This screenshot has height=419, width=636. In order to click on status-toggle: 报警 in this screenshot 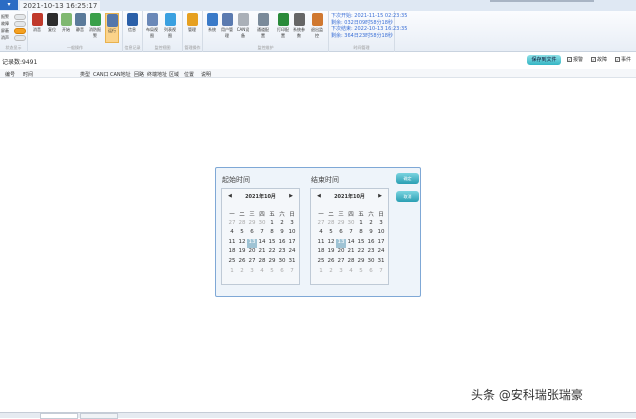, I will do `click(13, 17)`.